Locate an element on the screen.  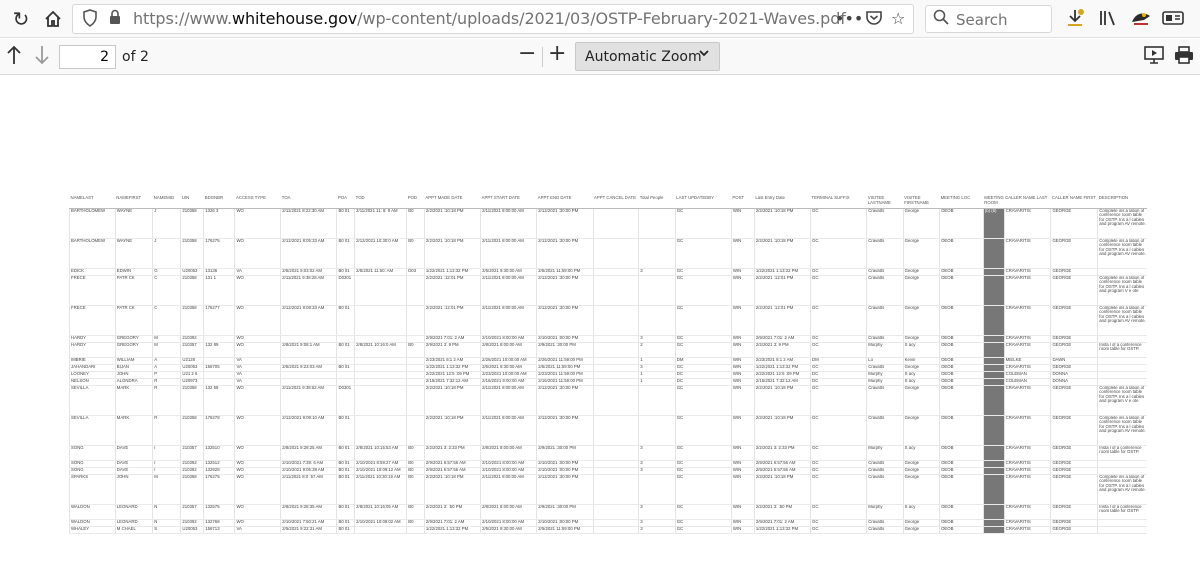
table-cell: I is located at coordinates (166, 464).